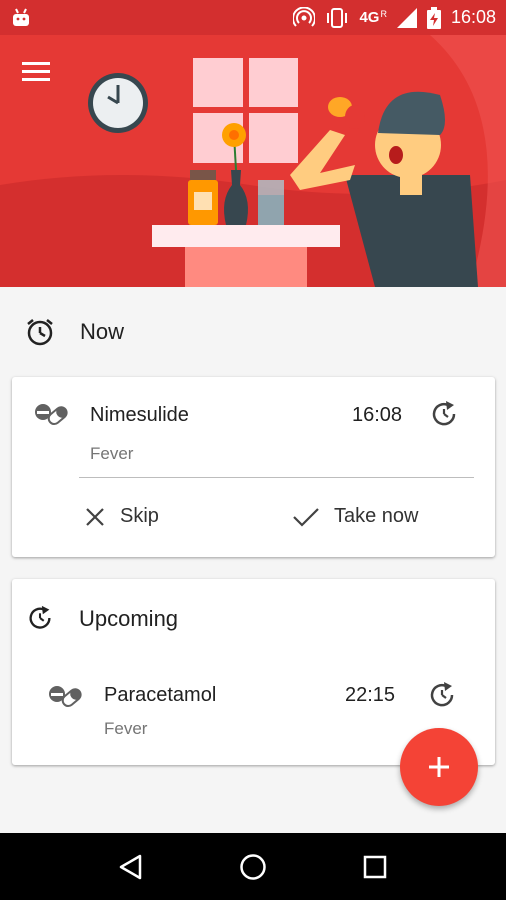  I want to click on section-header-now: Now, so click(253, 332).